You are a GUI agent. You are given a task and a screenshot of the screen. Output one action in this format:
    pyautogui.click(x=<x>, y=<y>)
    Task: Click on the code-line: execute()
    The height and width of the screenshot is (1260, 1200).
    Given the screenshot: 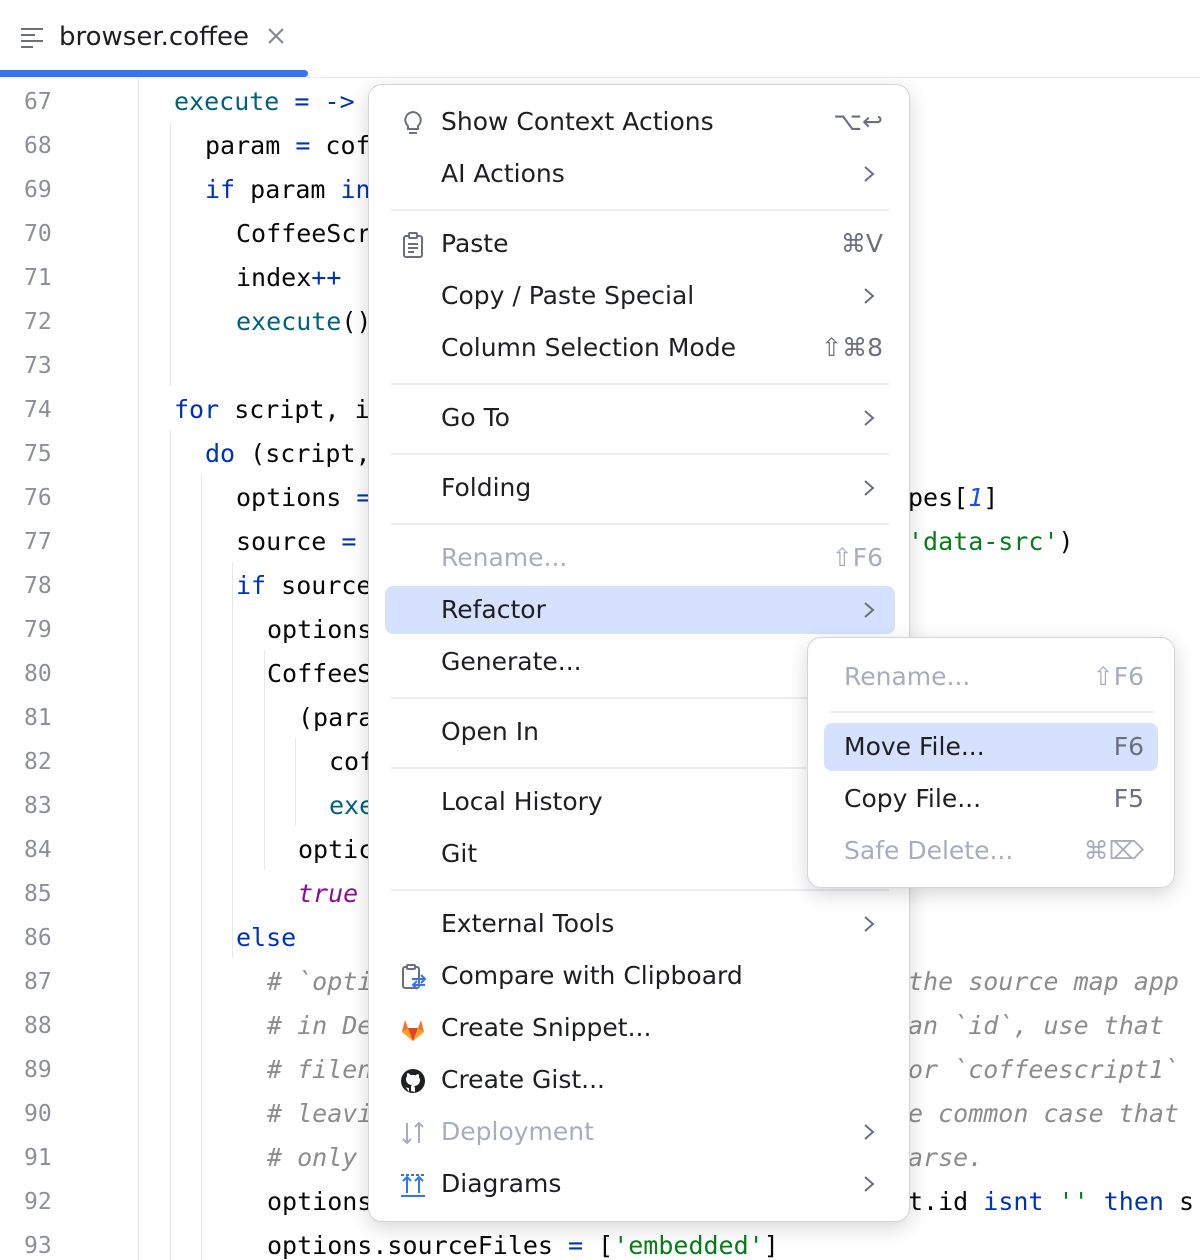 What is the action you would take?
    pyautogui.click(x=303, y=322)
    